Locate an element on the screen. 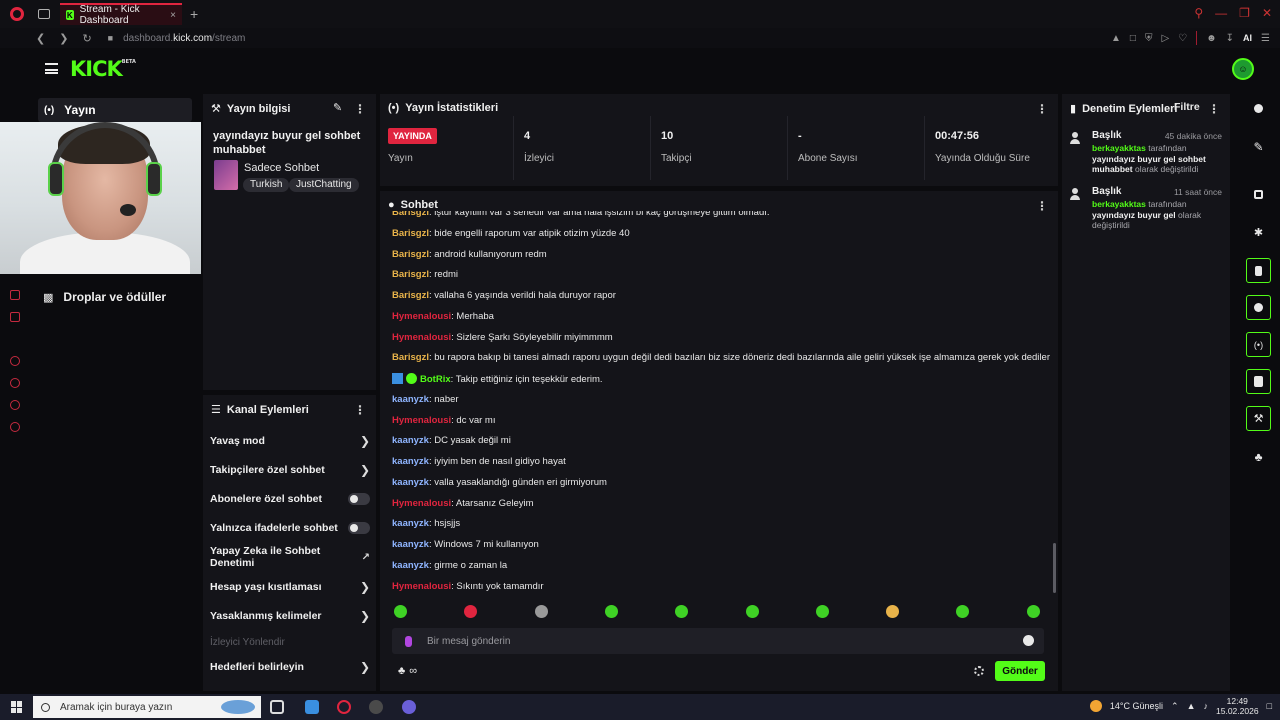 The width and height of the screenshot is (1280, 720). points-icon: ♣ is located at coordinates (401, 671).